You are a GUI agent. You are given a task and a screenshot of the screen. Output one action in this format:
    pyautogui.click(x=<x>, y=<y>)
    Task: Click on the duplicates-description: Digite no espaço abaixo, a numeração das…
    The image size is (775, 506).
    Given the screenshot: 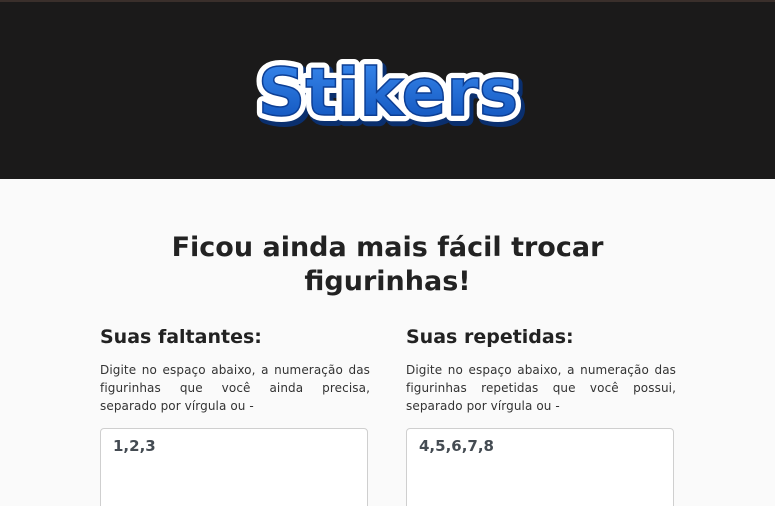 What is the action you would take?
    pyautogui.click(x=541, y=388)
    